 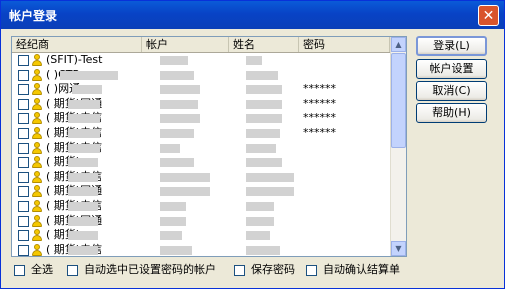 I want to click on list-header: 经纪商 帐户 姓名 密码, so click(x=201, y=45).